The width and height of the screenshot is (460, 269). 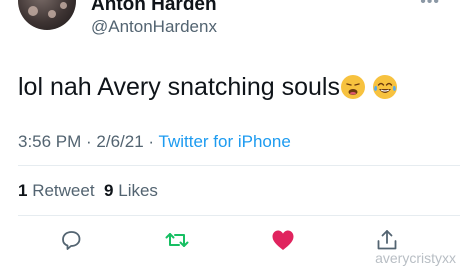 I want to click on retweets-stat: 1 Retweet, so click(x=56, y=190).